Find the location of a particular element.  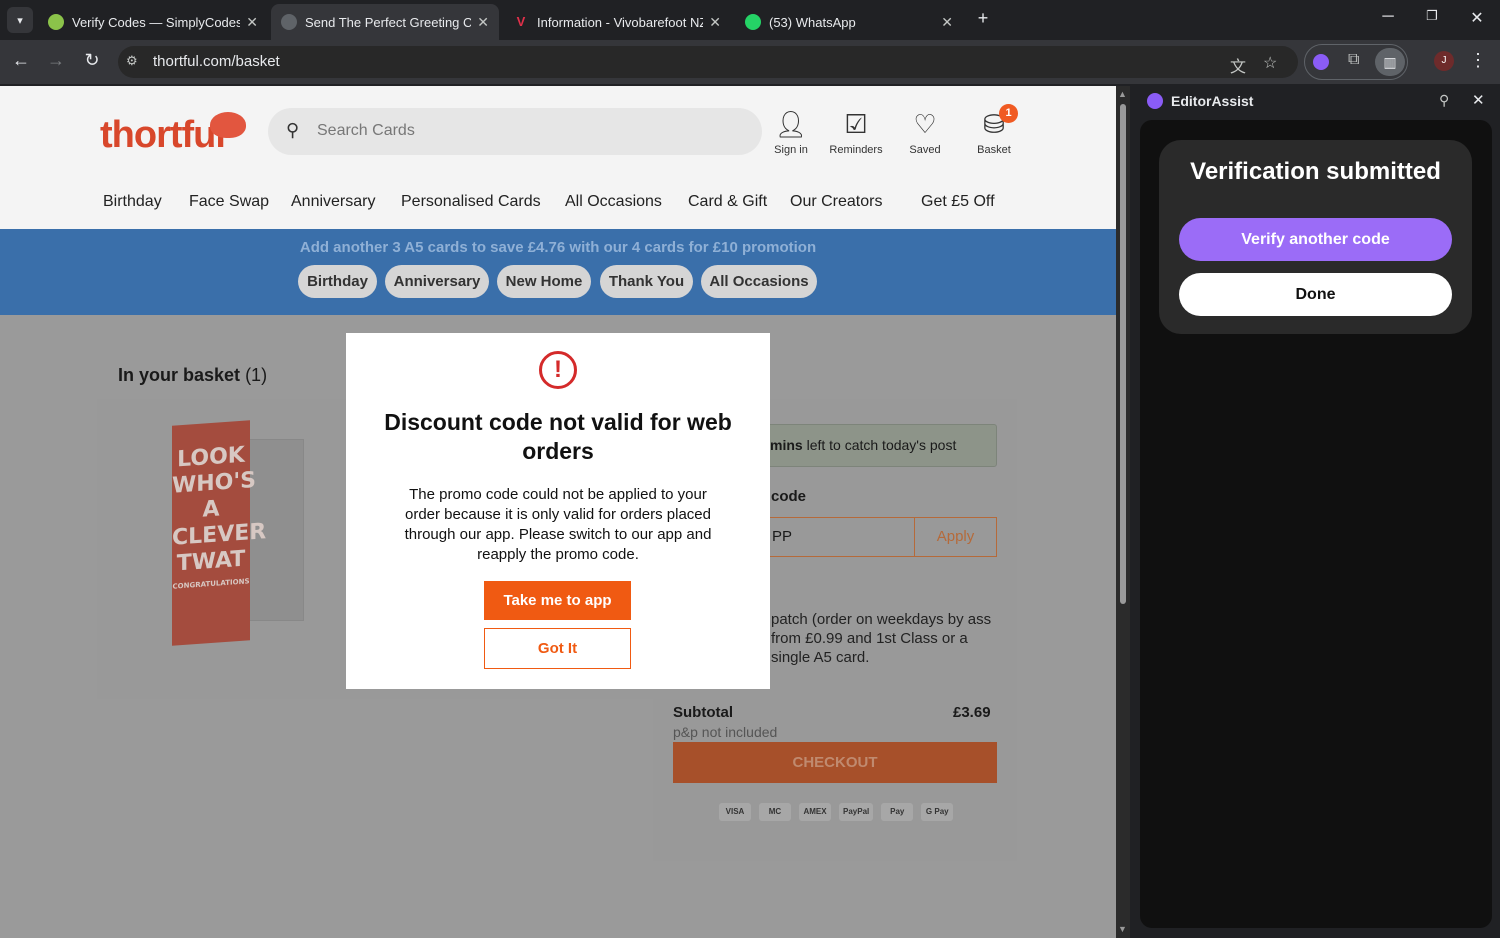

nav-personalised-cards: Personalised Cards is located at coordinates (471, 202).